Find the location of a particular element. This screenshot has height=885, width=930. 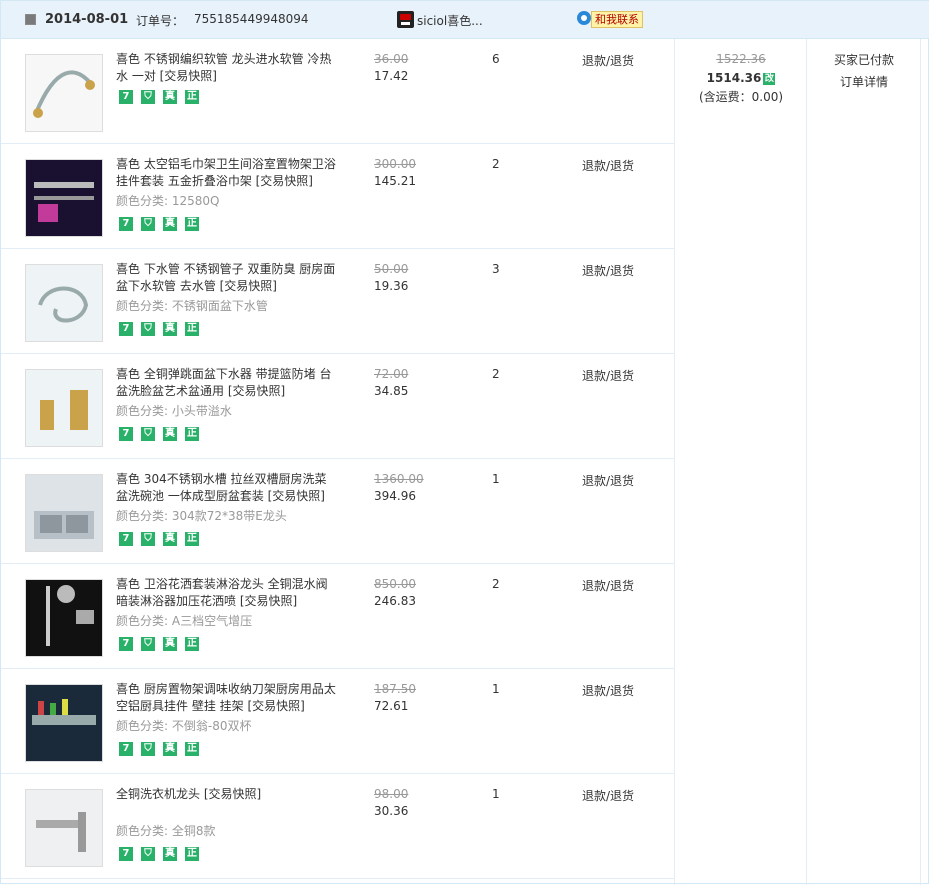

product-title-link: 喜色 下水管 不锈钢管子 双重防臭 厨房面盆下水软管 去水管 [交易快照] is located at coordinates (227, 278).